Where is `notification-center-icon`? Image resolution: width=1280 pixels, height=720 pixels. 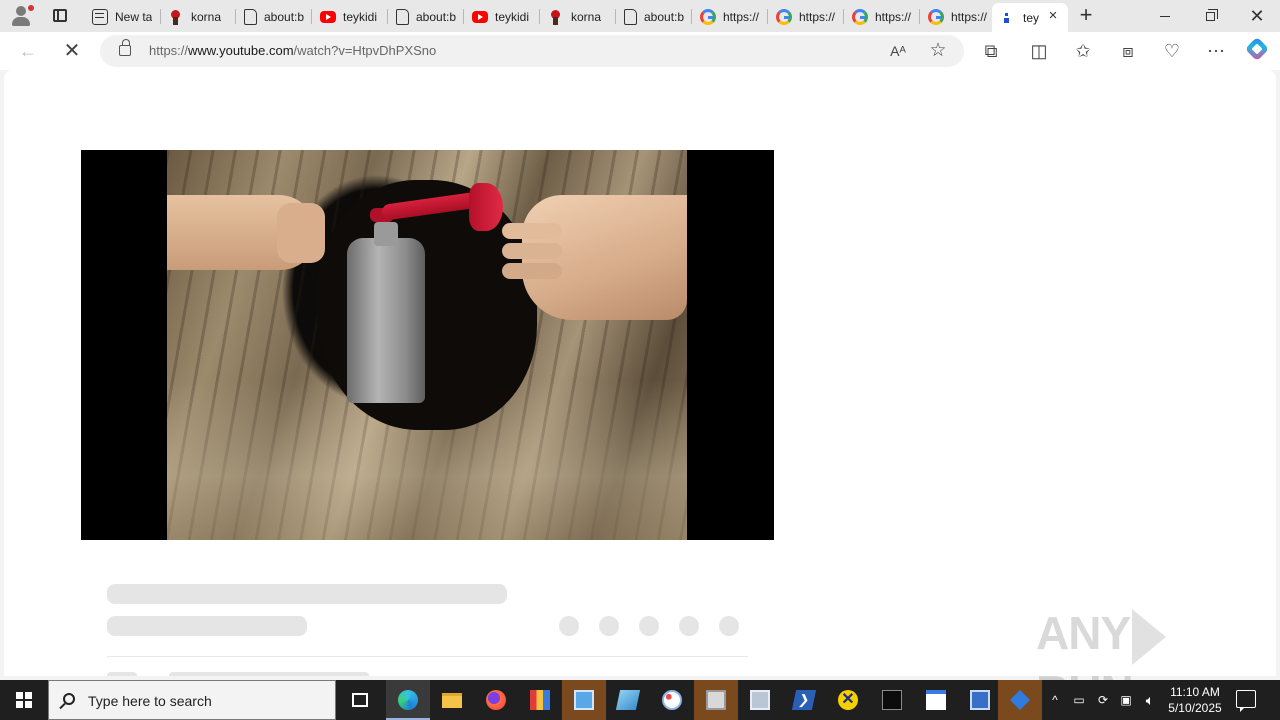
notification-center-icon is located at coordinates (1246, 701).